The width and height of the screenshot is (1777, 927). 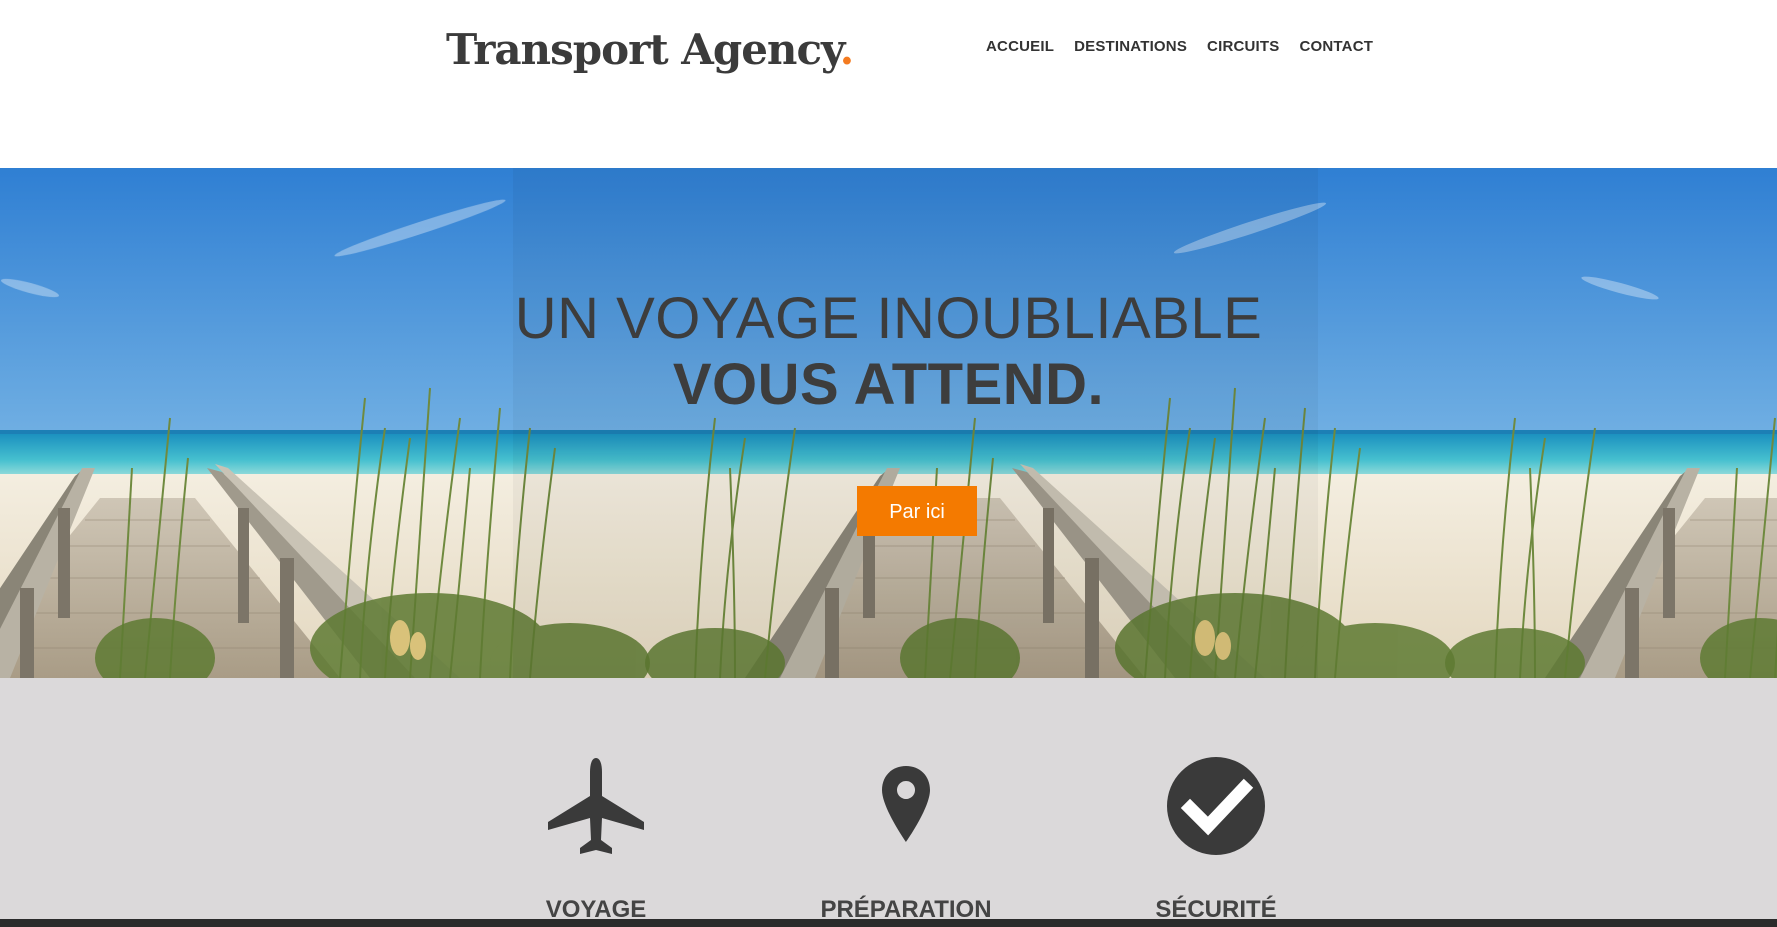 What do you see at coordinates (1336, 47) in the screenshot?
I see `nav-contact: CONTACT` at bounding box center [1336, 47].